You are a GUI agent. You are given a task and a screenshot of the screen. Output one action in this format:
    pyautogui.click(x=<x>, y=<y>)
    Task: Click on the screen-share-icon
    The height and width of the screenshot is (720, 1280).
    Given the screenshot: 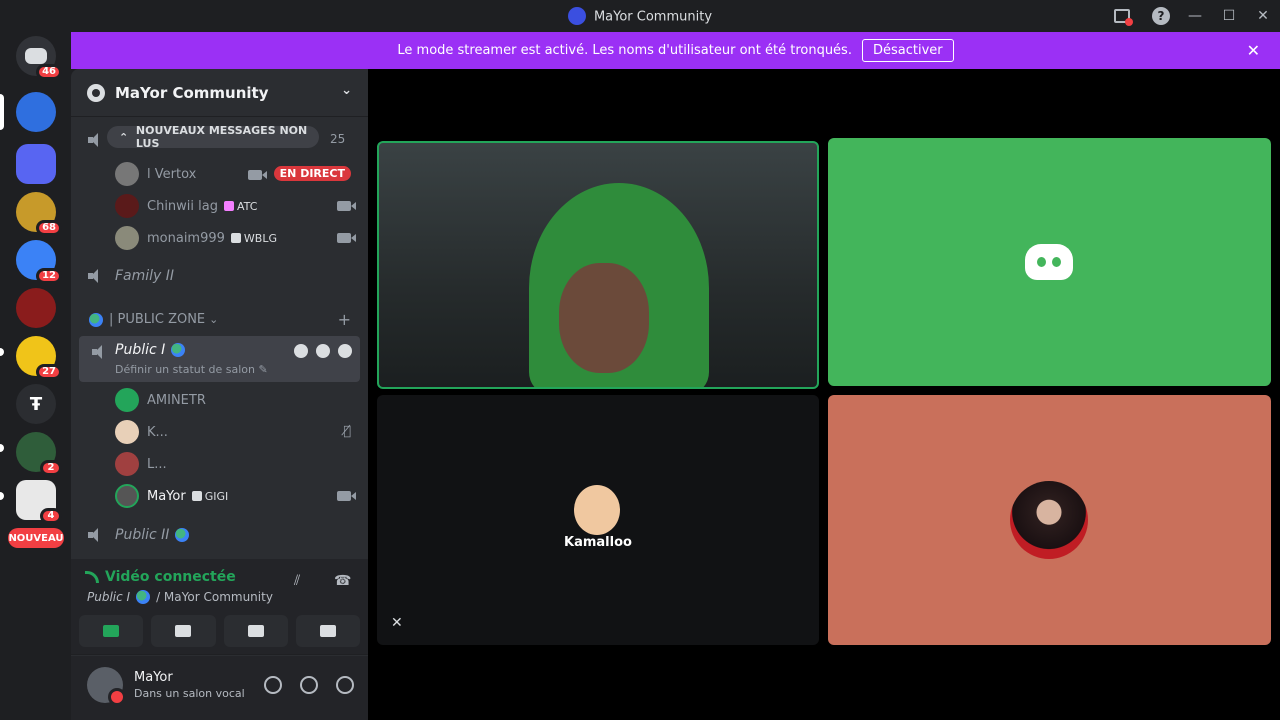 What is the action you would take?
    pyautogui.click(x=183, y=631)
    